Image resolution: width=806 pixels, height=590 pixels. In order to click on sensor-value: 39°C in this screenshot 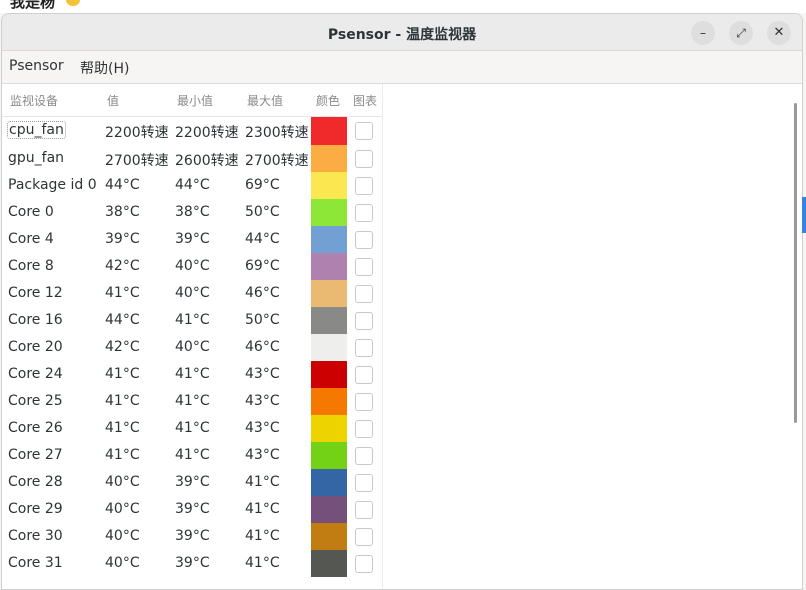, I will do `click(122, 239)`.